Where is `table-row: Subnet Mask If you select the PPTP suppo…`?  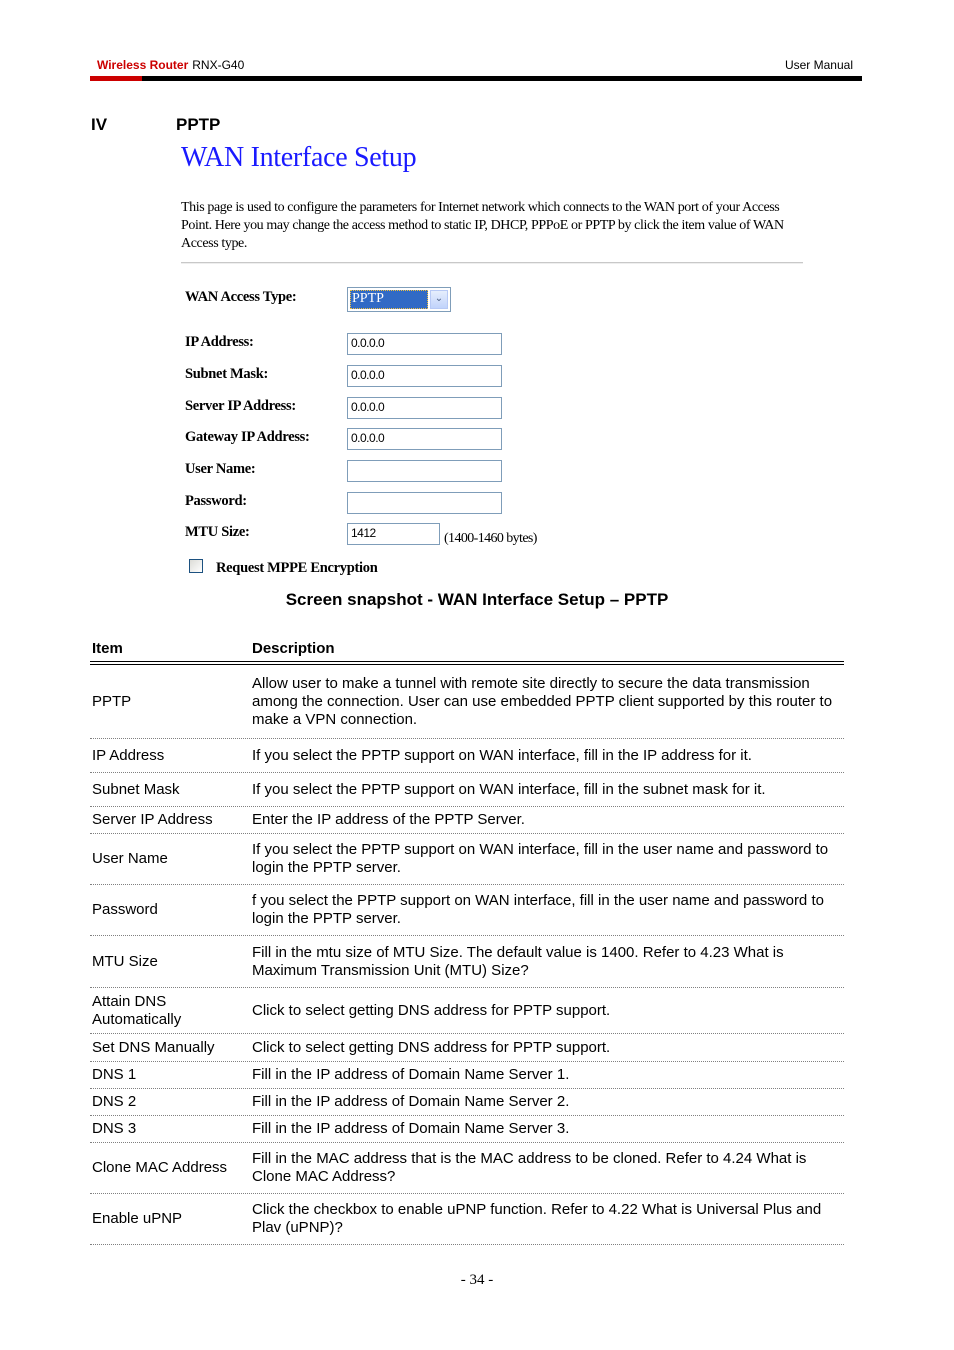 table-row: Subnet Mask If you select the PPTP suppo… is located at coordinates (467, 790).